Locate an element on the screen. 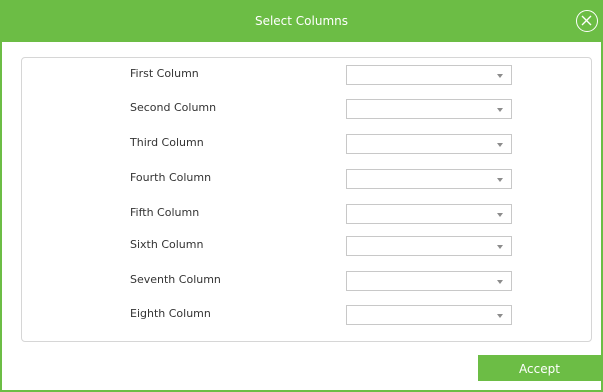 This screenshot has width=603, height=392. column-row-sixth: Sixth Column is located at coordinates (306, 246).